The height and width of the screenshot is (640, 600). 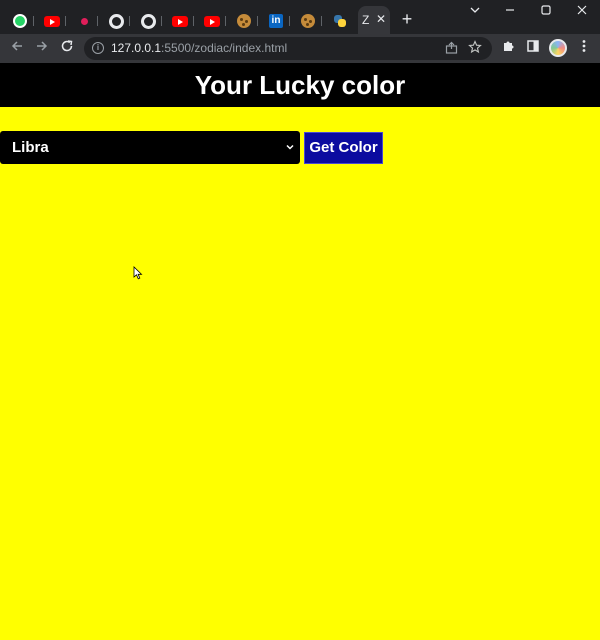 I want to click on reload-icon, so click(x=67, y=48).